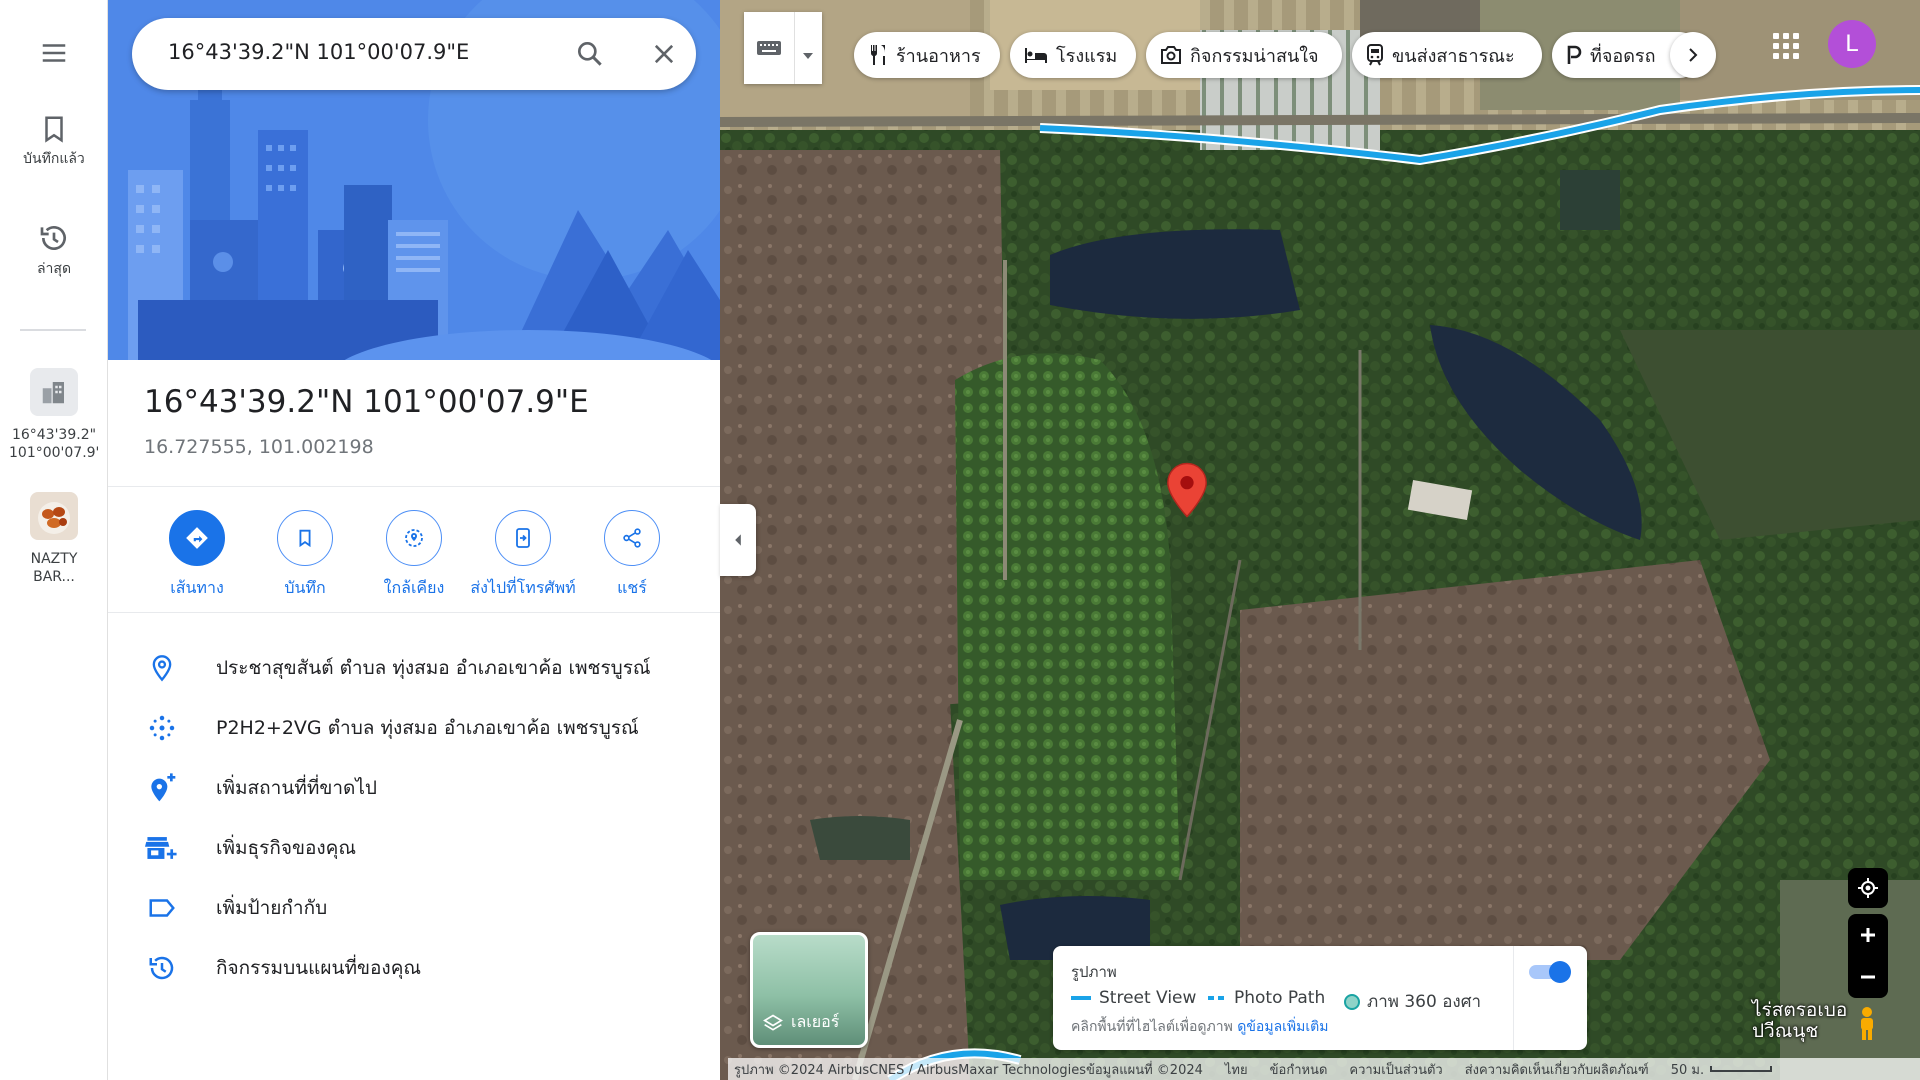 Image resolution: width=1920 pixels, height=1080 pixels. Describe the element at coordinates (783, 48) in the screenshot. I see `input-tools-button` at that location.